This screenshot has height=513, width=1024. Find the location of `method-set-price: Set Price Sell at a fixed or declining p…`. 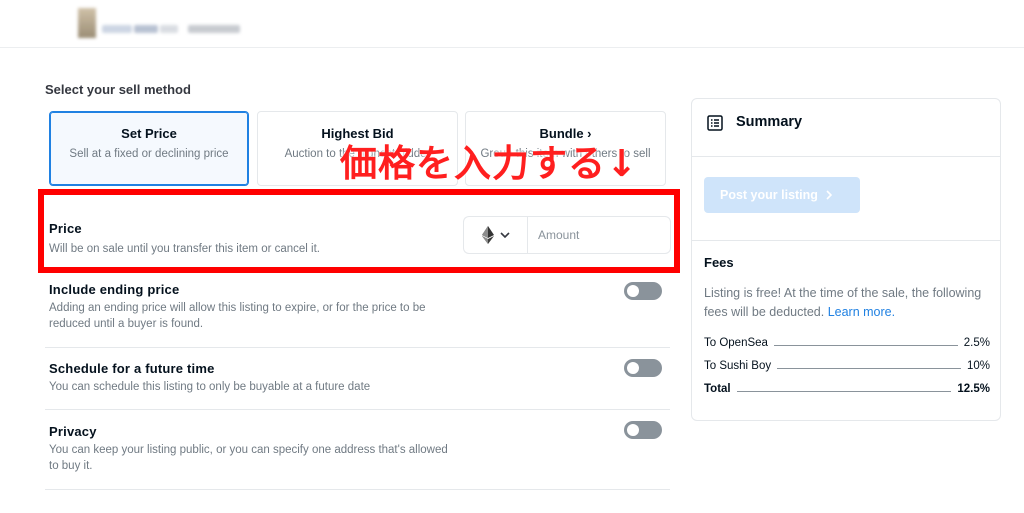

method-set-price: Set Price Sell at a fixed or declining p… is located at coordinates (149, 148).